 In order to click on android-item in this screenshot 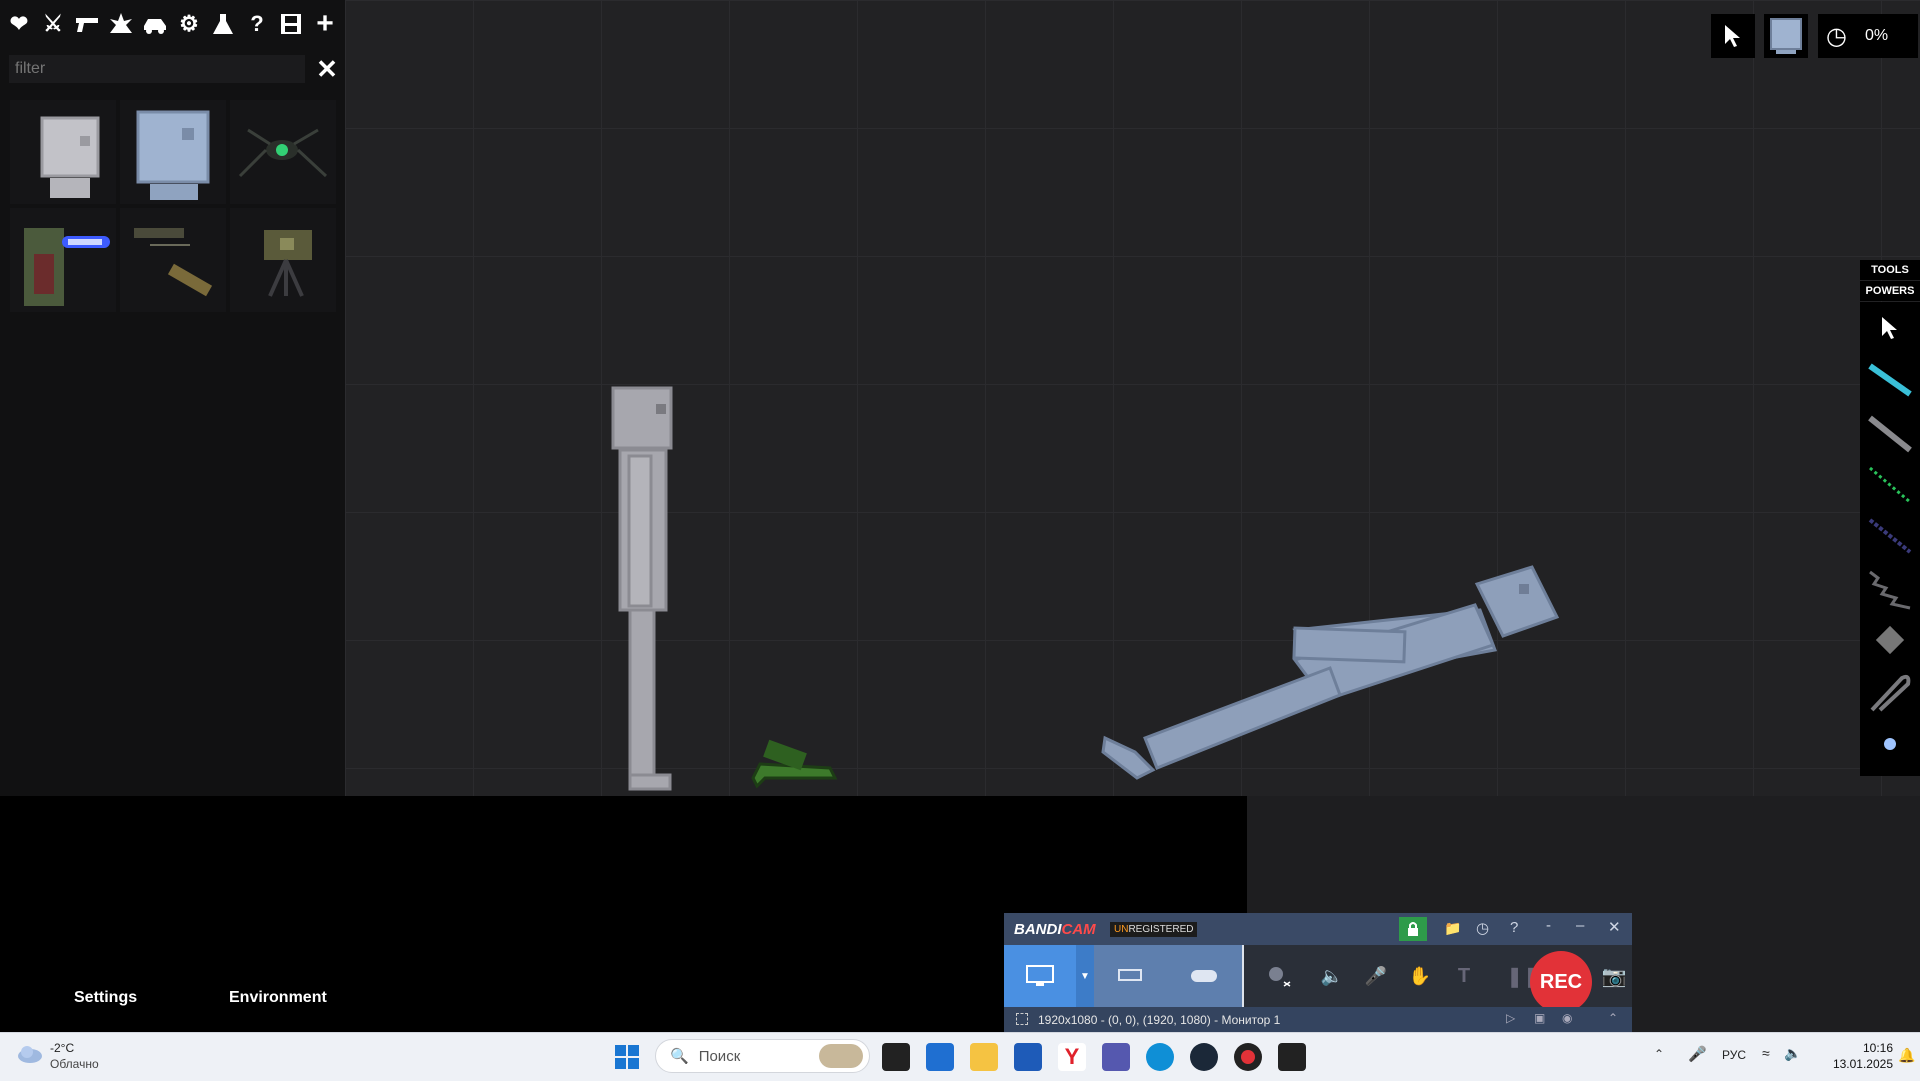, I will do `click(173, 152)`.